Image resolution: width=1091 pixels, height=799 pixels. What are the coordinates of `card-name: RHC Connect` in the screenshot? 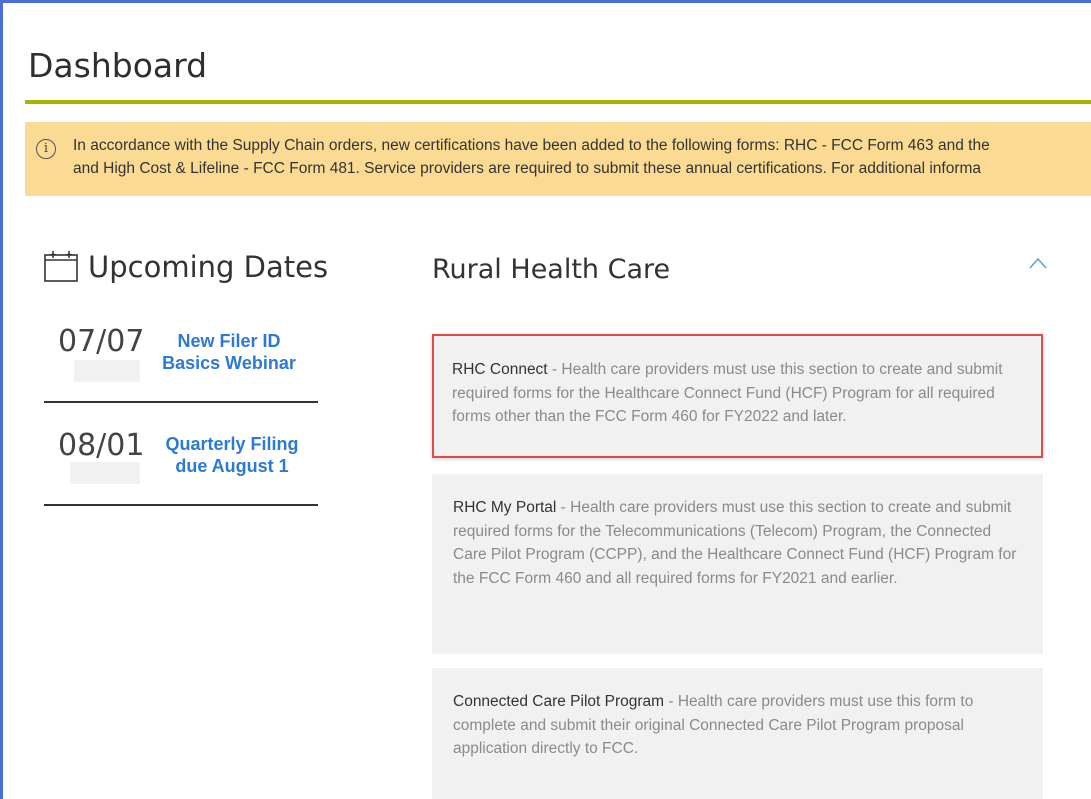 It's located at (500, 369).